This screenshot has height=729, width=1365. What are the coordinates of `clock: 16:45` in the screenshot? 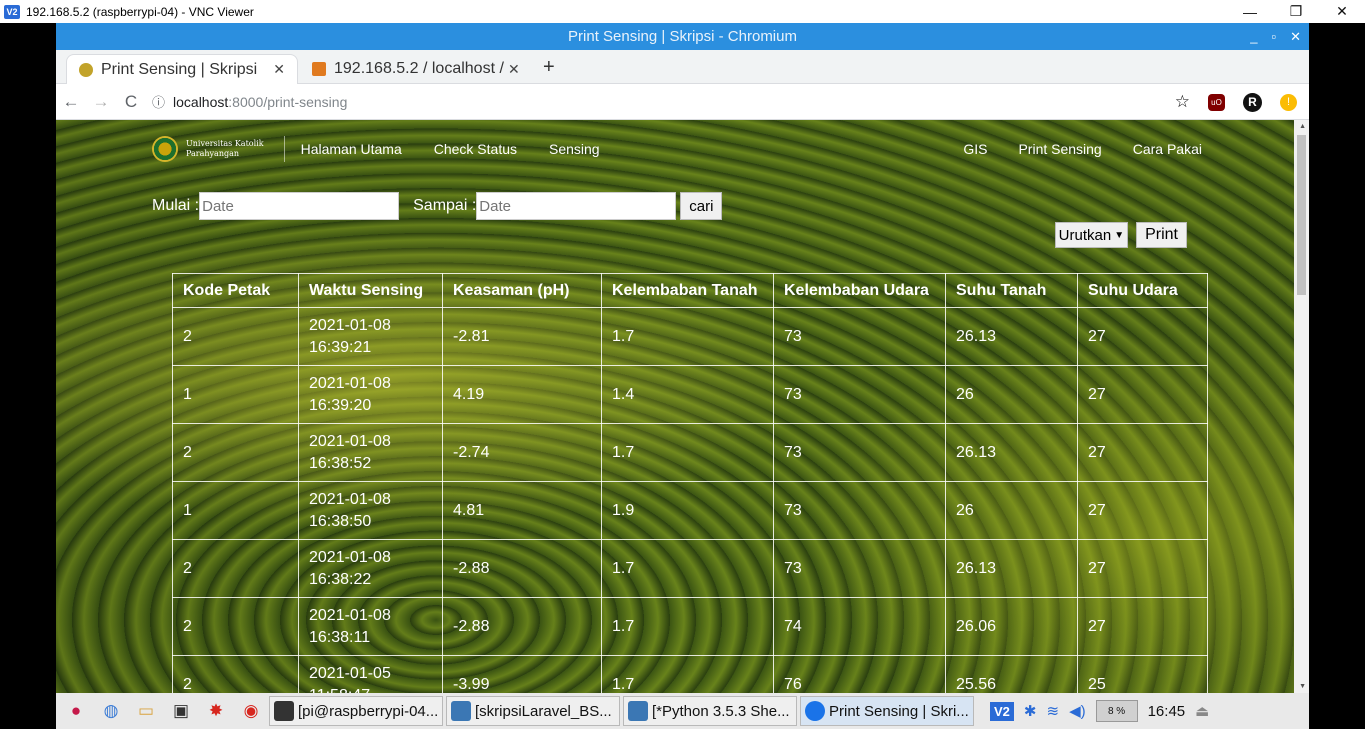 It's located at (1167, 711).